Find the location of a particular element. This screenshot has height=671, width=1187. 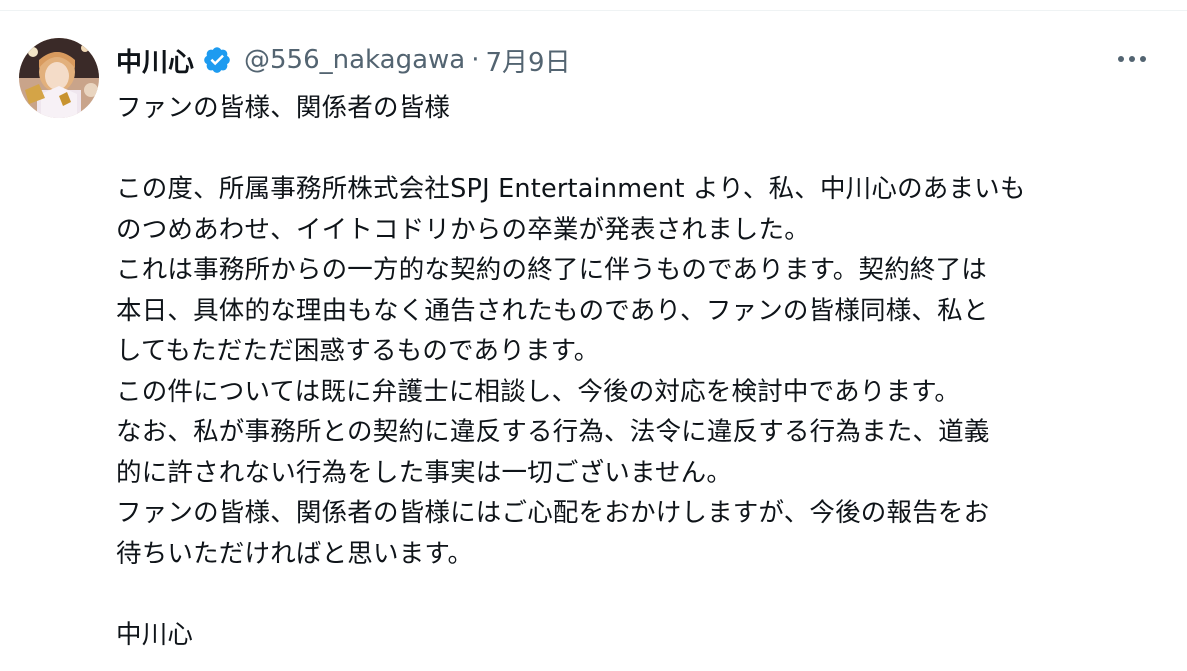

verified-badge-icon is located at coordinates (217, 60).